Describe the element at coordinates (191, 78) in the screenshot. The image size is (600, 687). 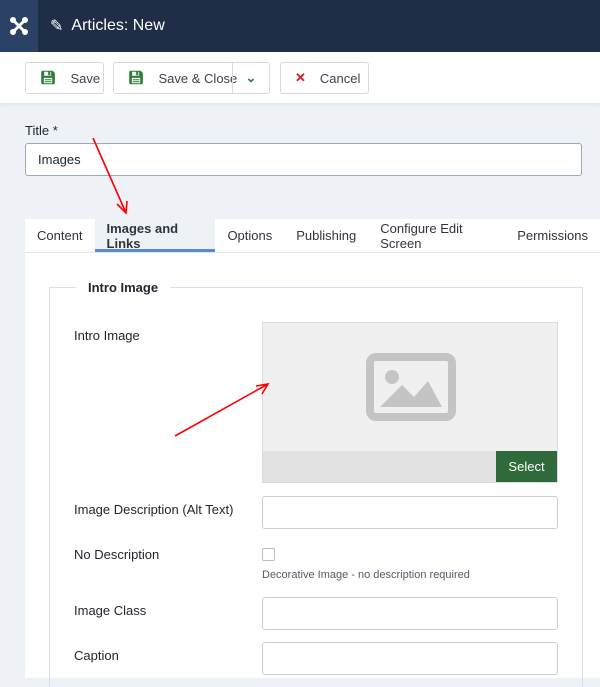
I see `save-close-button: 💾︎ Save & Close ⌄` at that location.